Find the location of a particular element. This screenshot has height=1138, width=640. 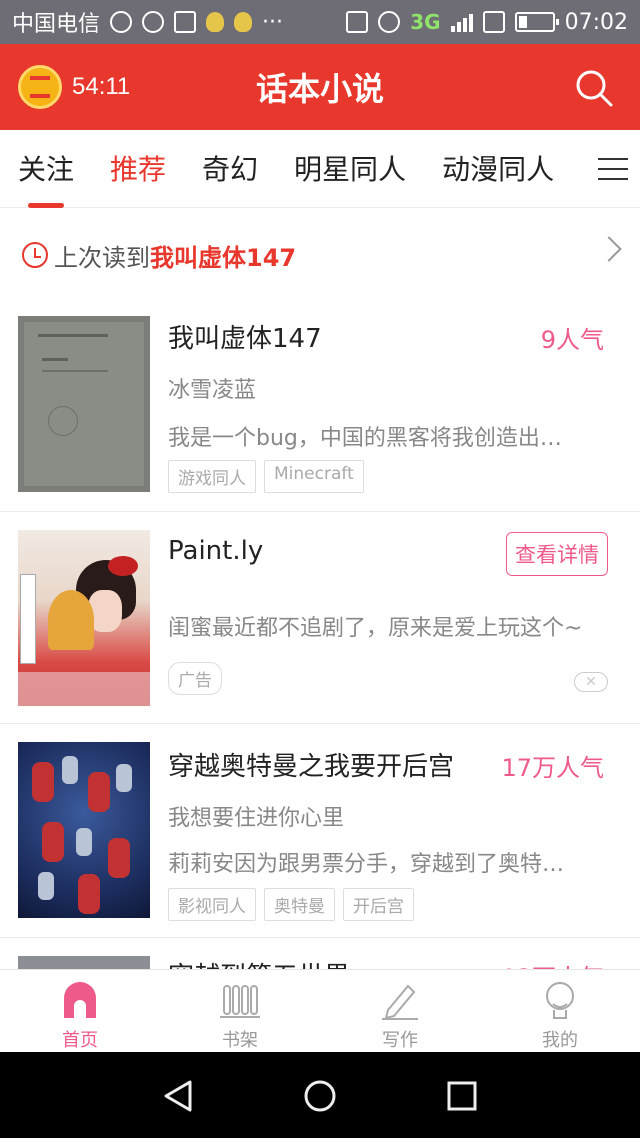

tab-indicator is located at coordinates (46, 205).